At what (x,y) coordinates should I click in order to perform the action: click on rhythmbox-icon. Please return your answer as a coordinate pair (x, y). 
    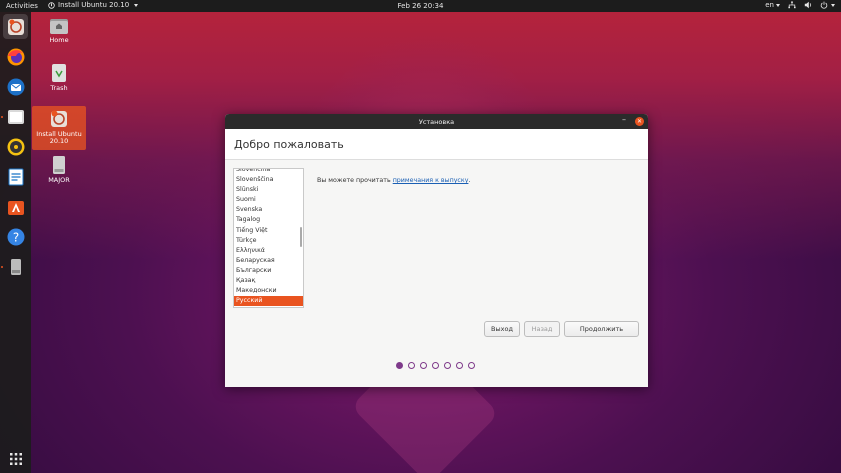
    Looking at the image, I should click on (15, 146).